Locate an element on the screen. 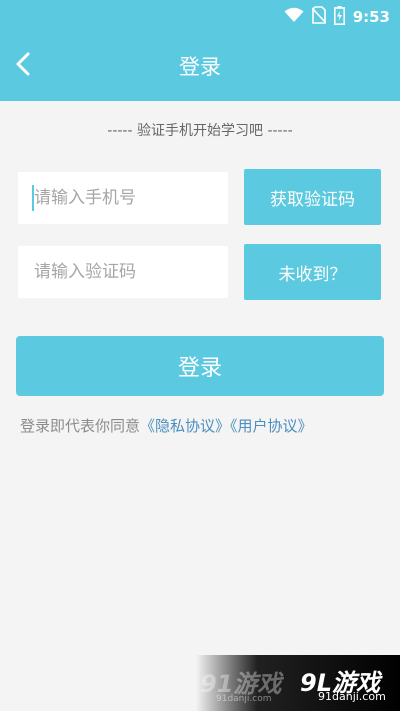 This screenshot has height=711, width=400. page-title: 登录 is located at coordinates (200, 67).